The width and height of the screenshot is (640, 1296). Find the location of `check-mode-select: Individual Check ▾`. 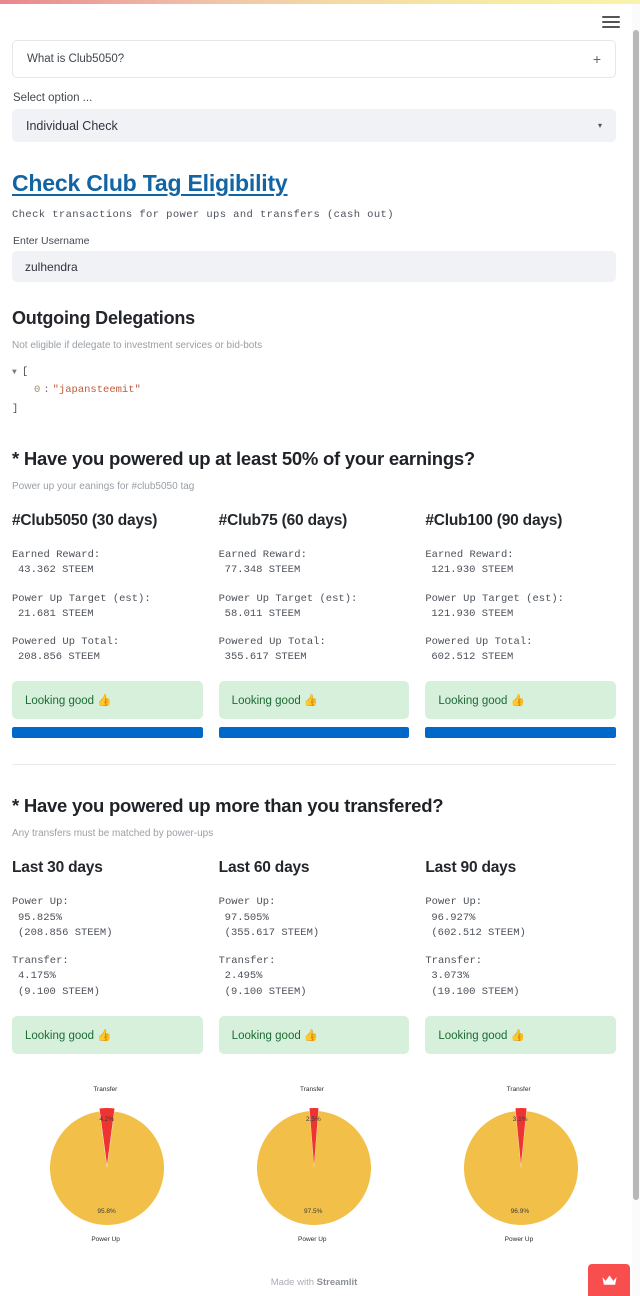

check-mode-select: Individual Check ▾ is located at coordinates (314, 125).